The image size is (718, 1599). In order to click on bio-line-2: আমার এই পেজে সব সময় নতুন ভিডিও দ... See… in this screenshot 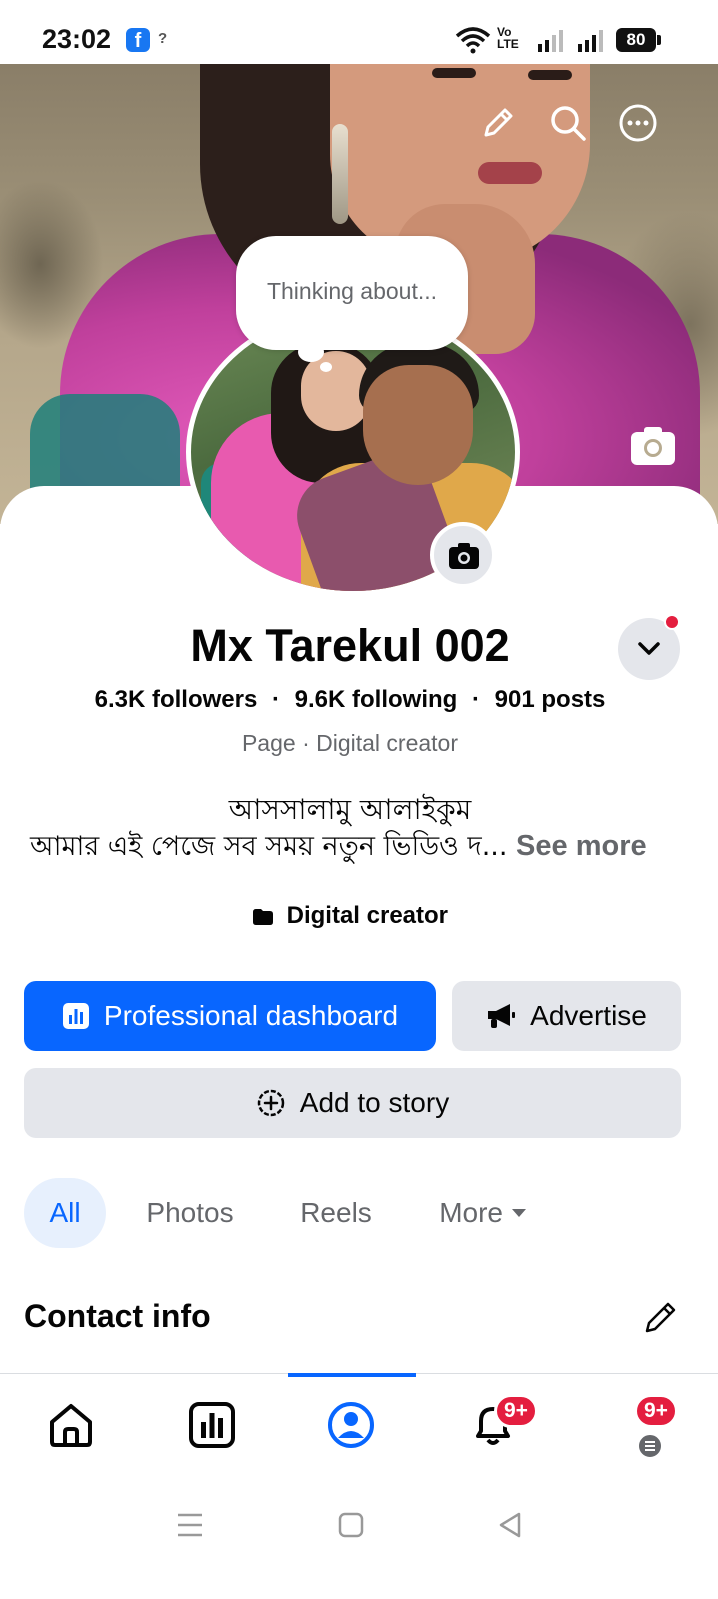, I will do `click(360, 848)`.